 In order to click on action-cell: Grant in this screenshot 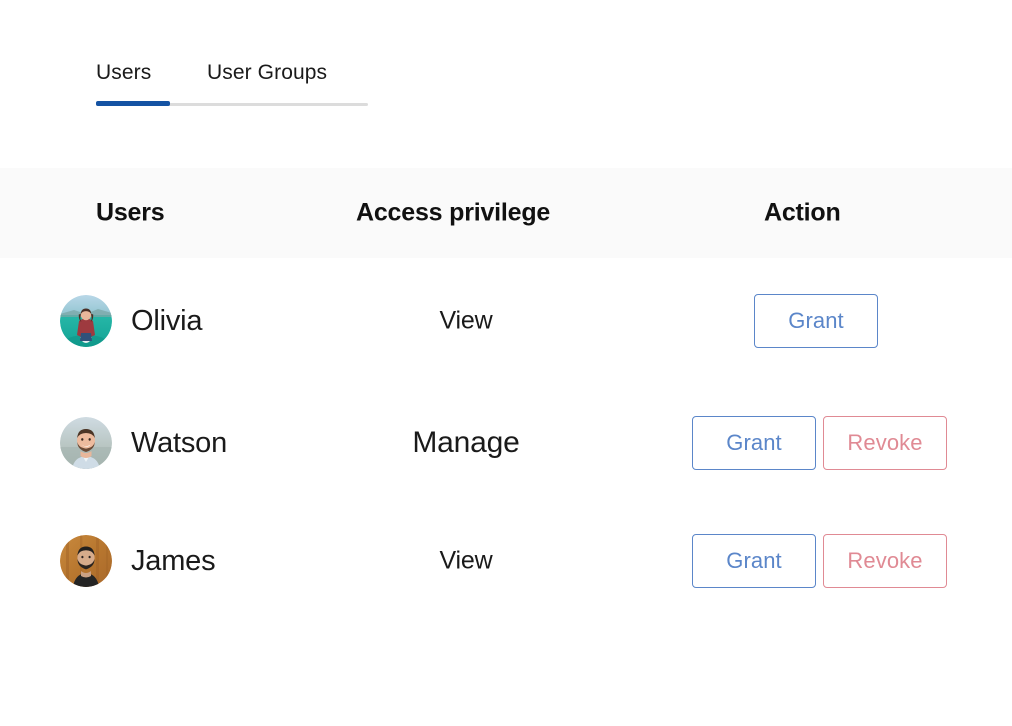, I will do `click(816, 321)`.